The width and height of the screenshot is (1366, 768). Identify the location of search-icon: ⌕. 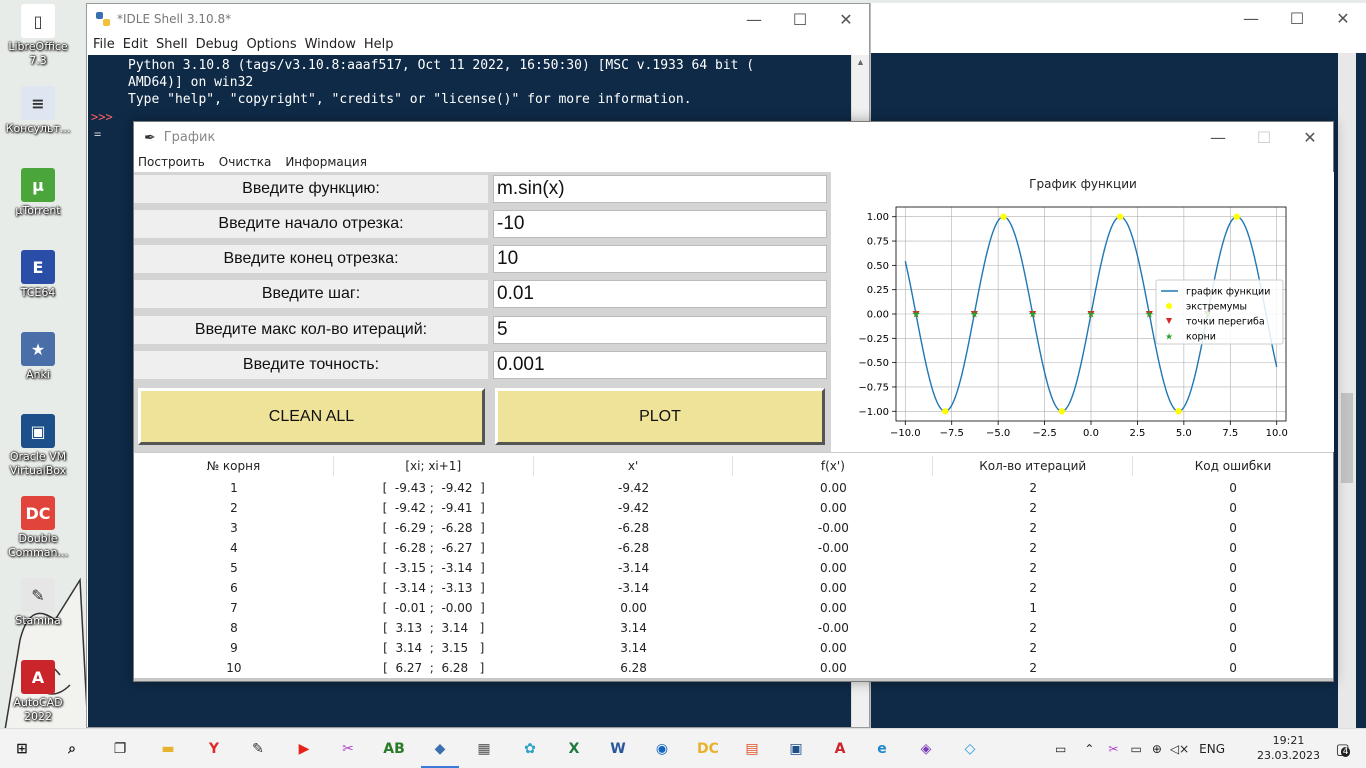
(72, 749).